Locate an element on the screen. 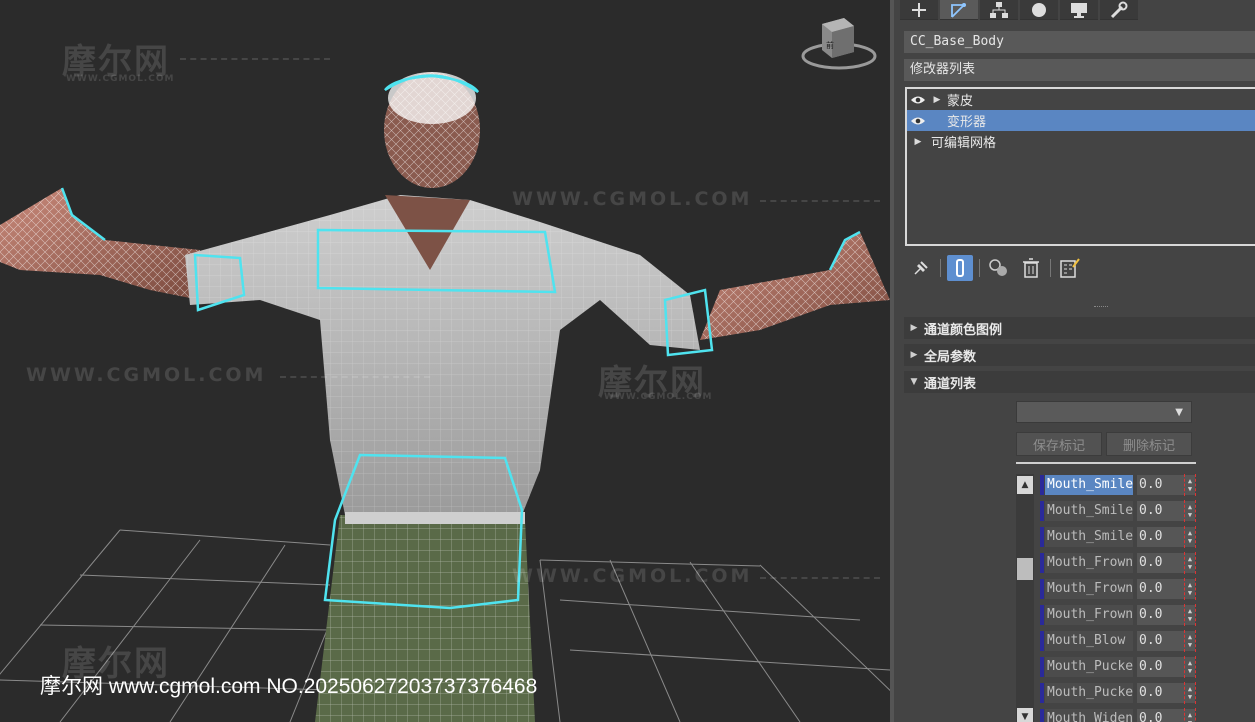 This screenshot has width=1255, height=722. watermark-dash is located at coordinates (820, 201).